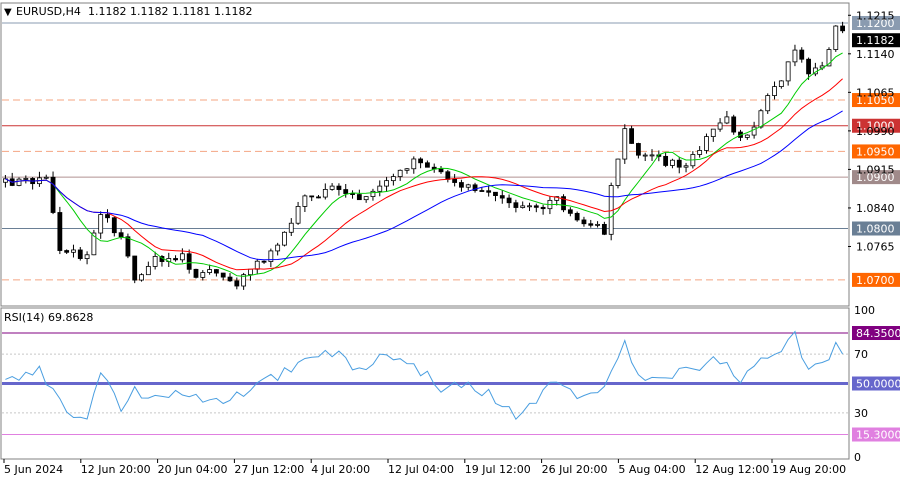  Describe the element at coordinates (875, 229) in the screenshot. I see `price-level-label: 1.0800` at that location.